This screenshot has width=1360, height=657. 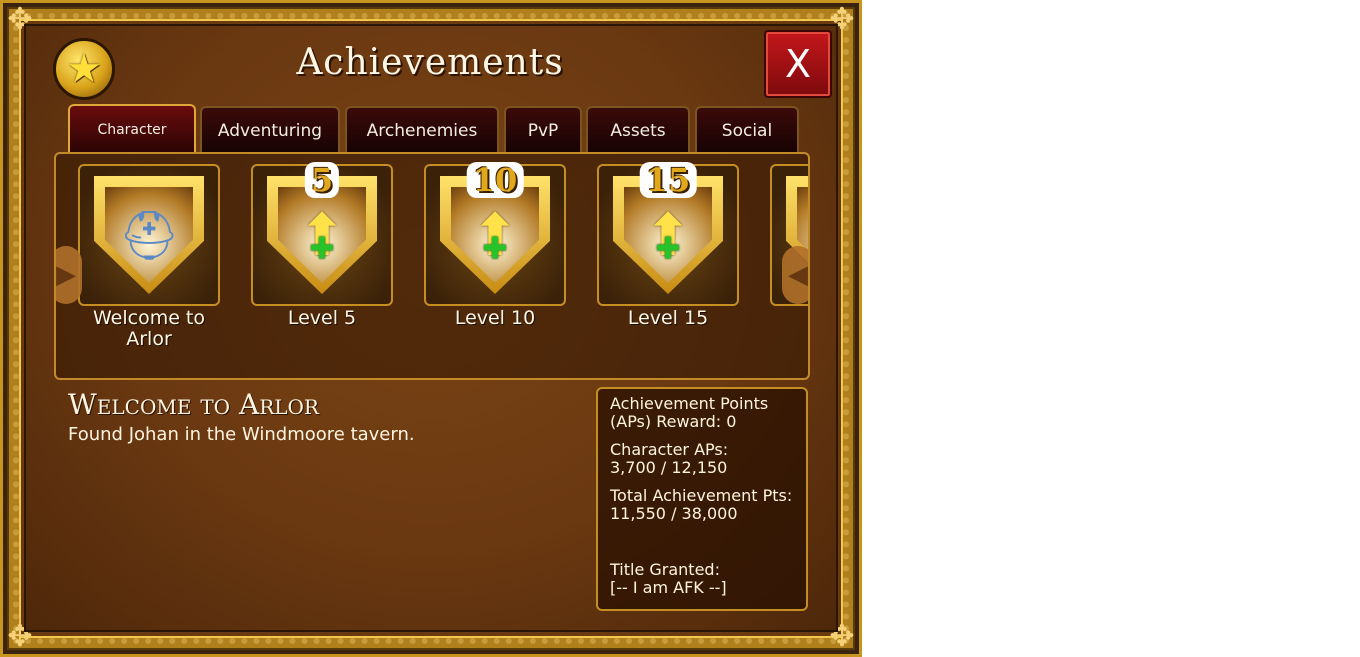 I want to click on achievement-tile: ⬆ ✚ 15, so click(x=668, y=234).